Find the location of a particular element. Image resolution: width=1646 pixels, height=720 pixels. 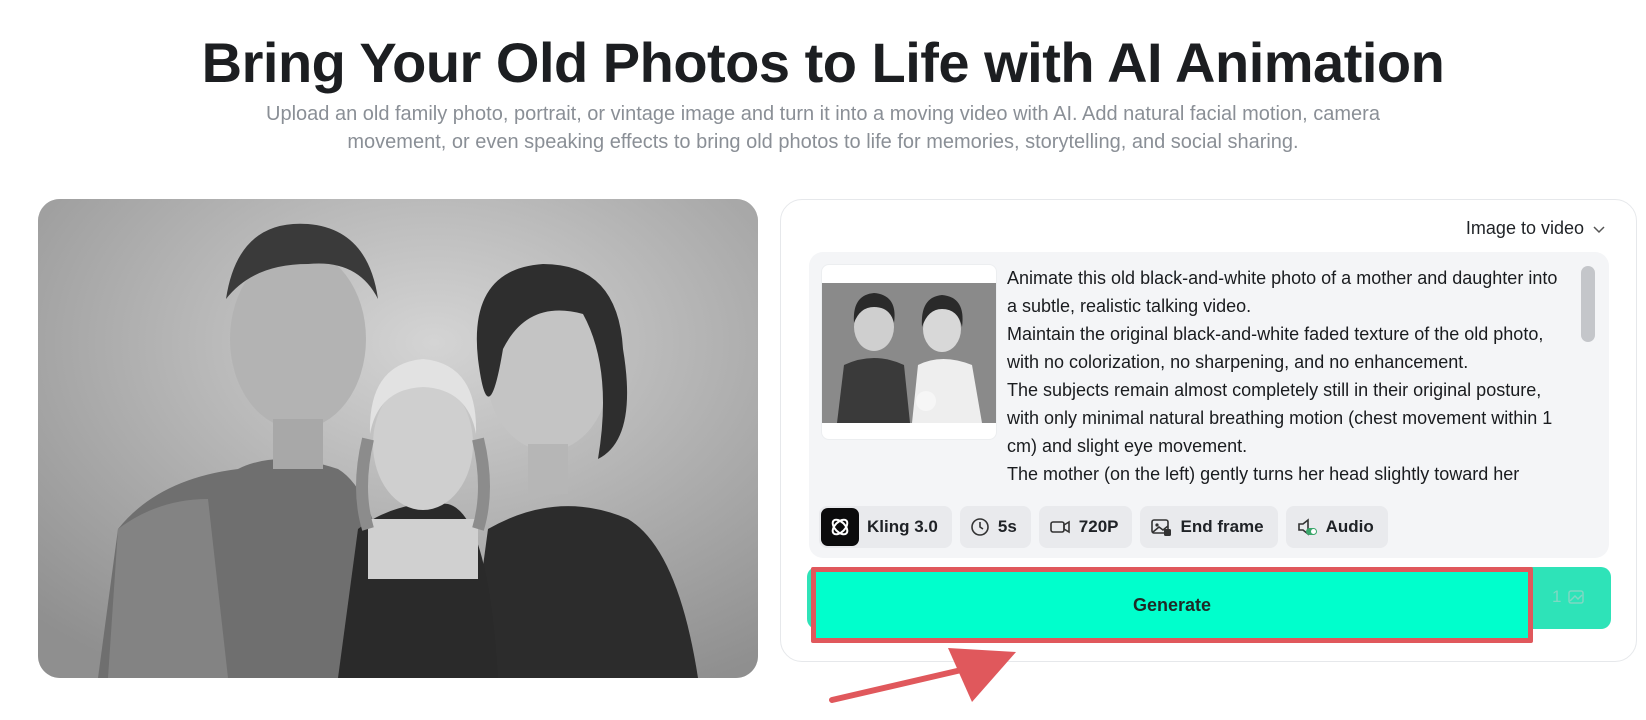

settings-chips: Kling 3.0 5s 720P End frame Audio is located at coordinates (1103, 527).